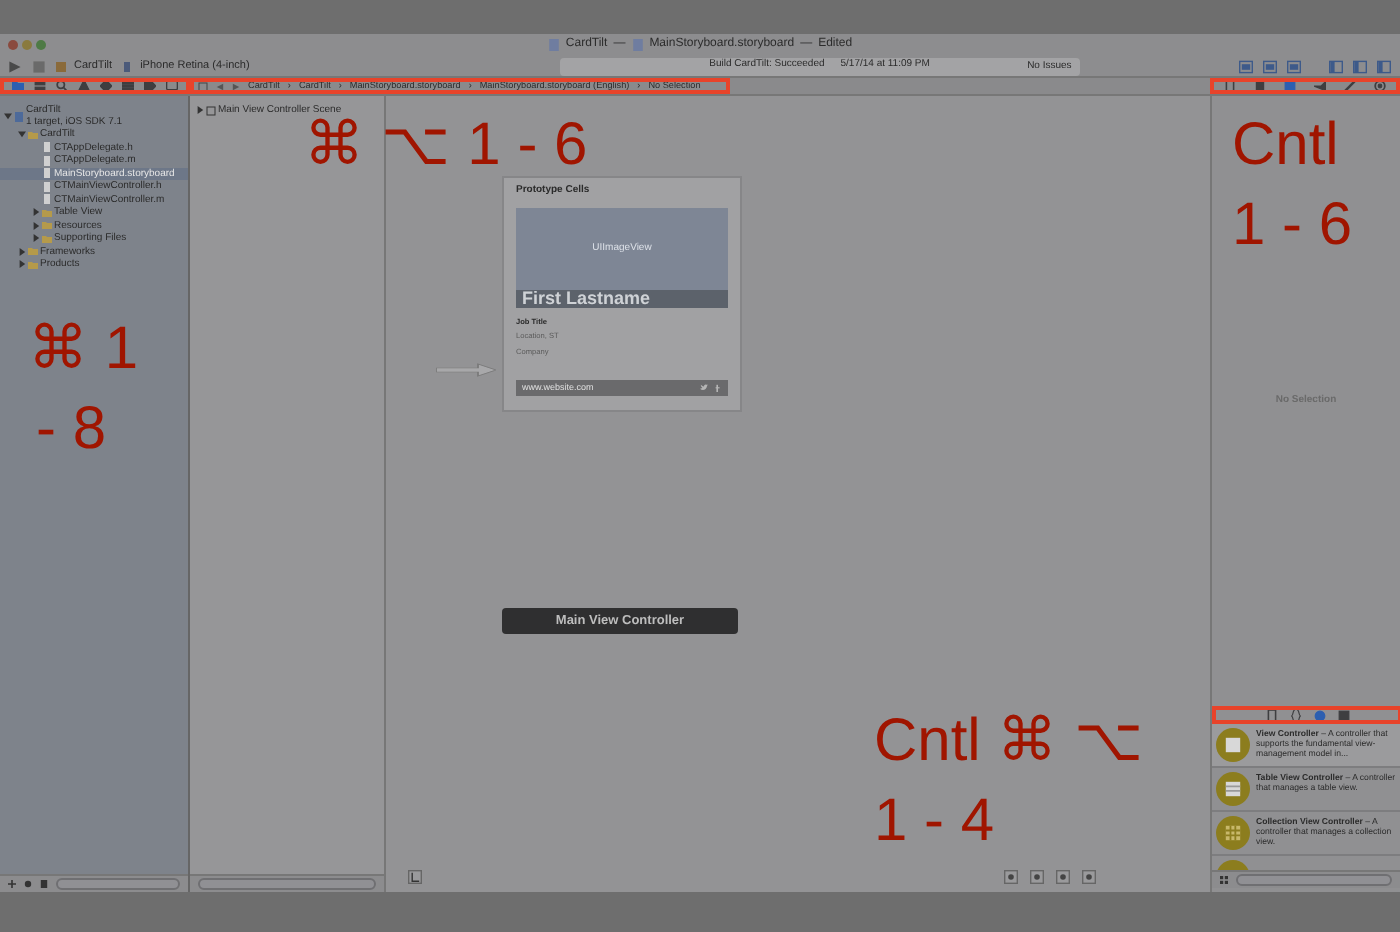 This screenshot has height=932, width=1400. I want to click on editor-version-icon, so click(1294, 66).